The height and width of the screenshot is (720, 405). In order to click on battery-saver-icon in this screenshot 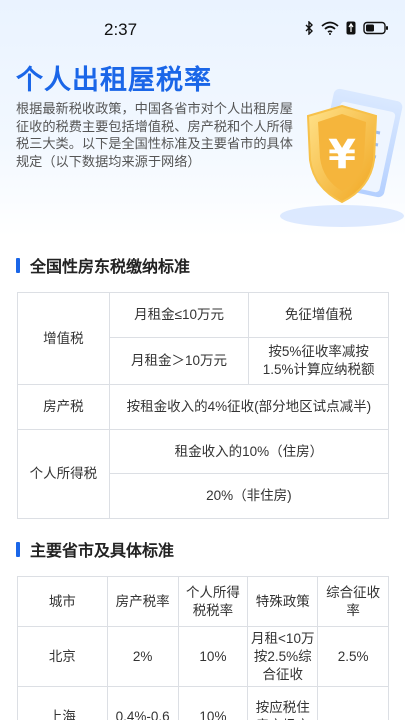, I will do `click(351, 28)`.